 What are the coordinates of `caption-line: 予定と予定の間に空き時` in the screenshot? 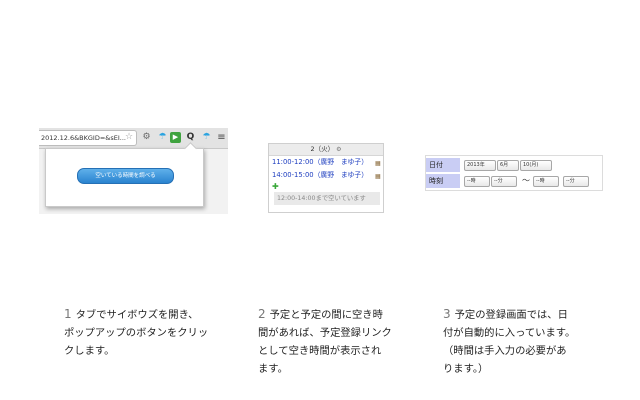 It's located at (326, 315).